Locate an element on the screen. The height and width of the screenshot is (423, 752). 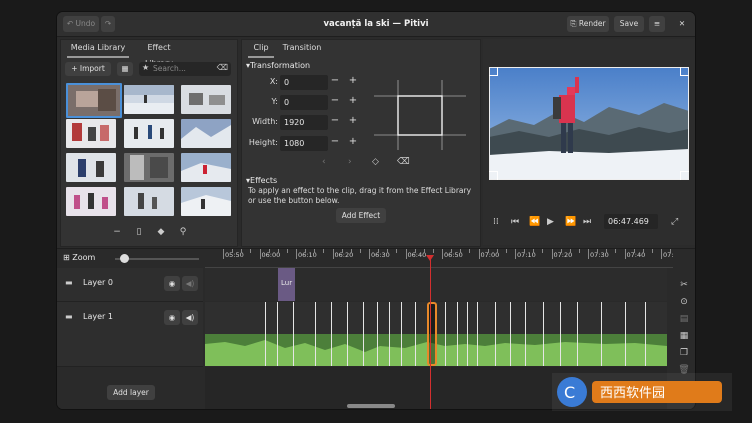
next-keyframe-icon: › is located at coordinates (350, 162).